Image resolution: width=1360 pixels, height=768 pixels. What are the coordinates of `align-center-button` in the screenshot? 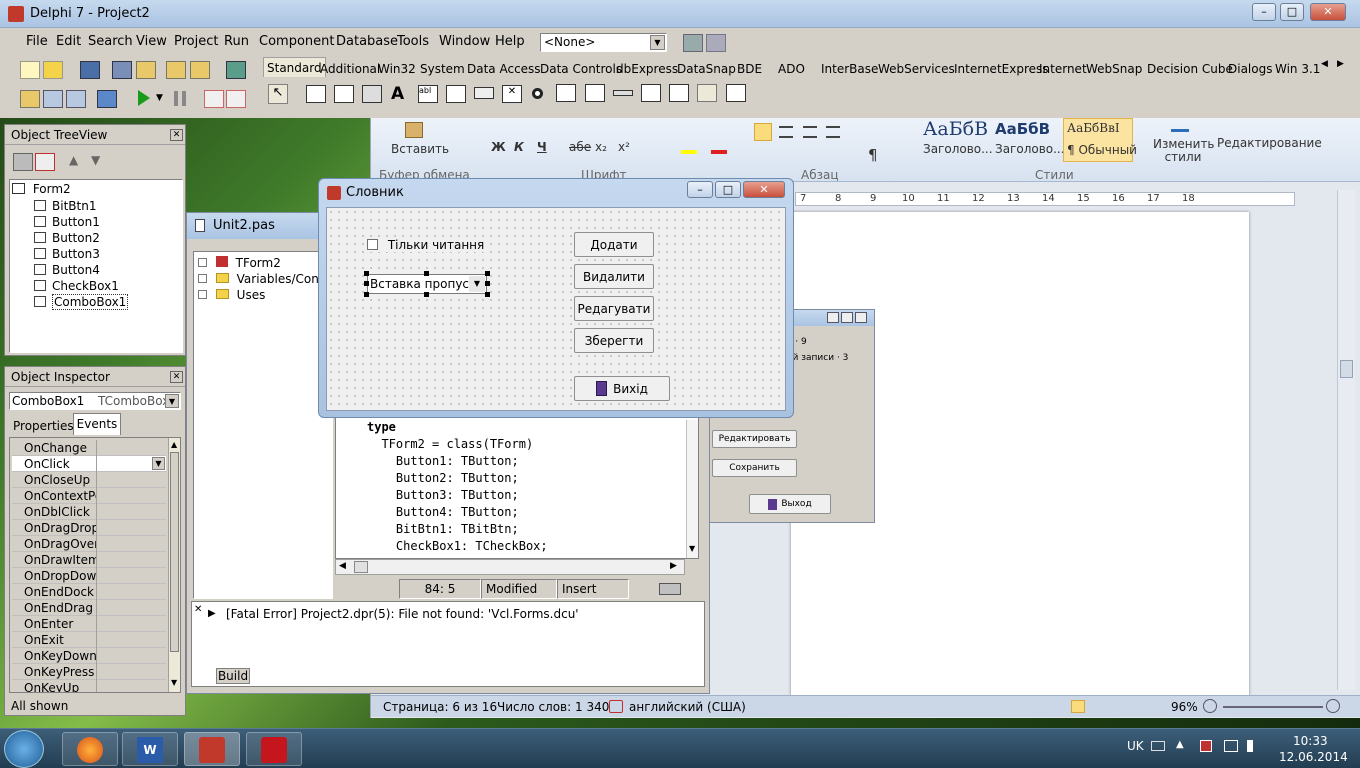 It's located at (786, 132).